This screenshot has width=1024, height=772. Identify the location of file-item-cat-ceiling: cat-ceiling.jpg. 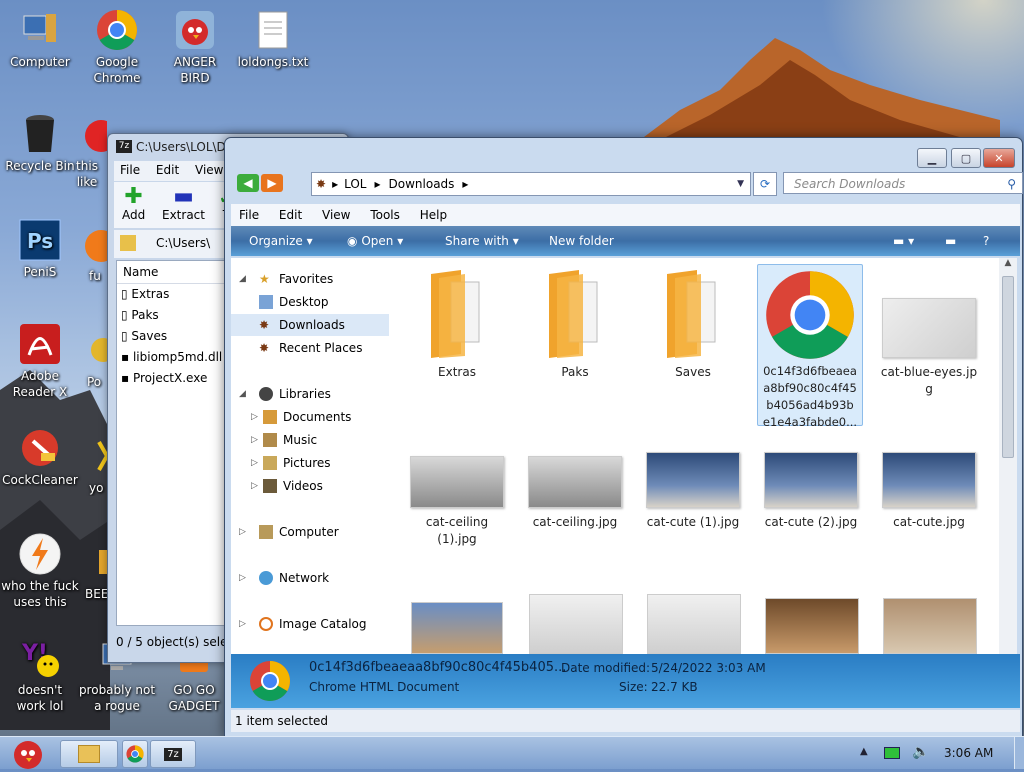
(575, 493).